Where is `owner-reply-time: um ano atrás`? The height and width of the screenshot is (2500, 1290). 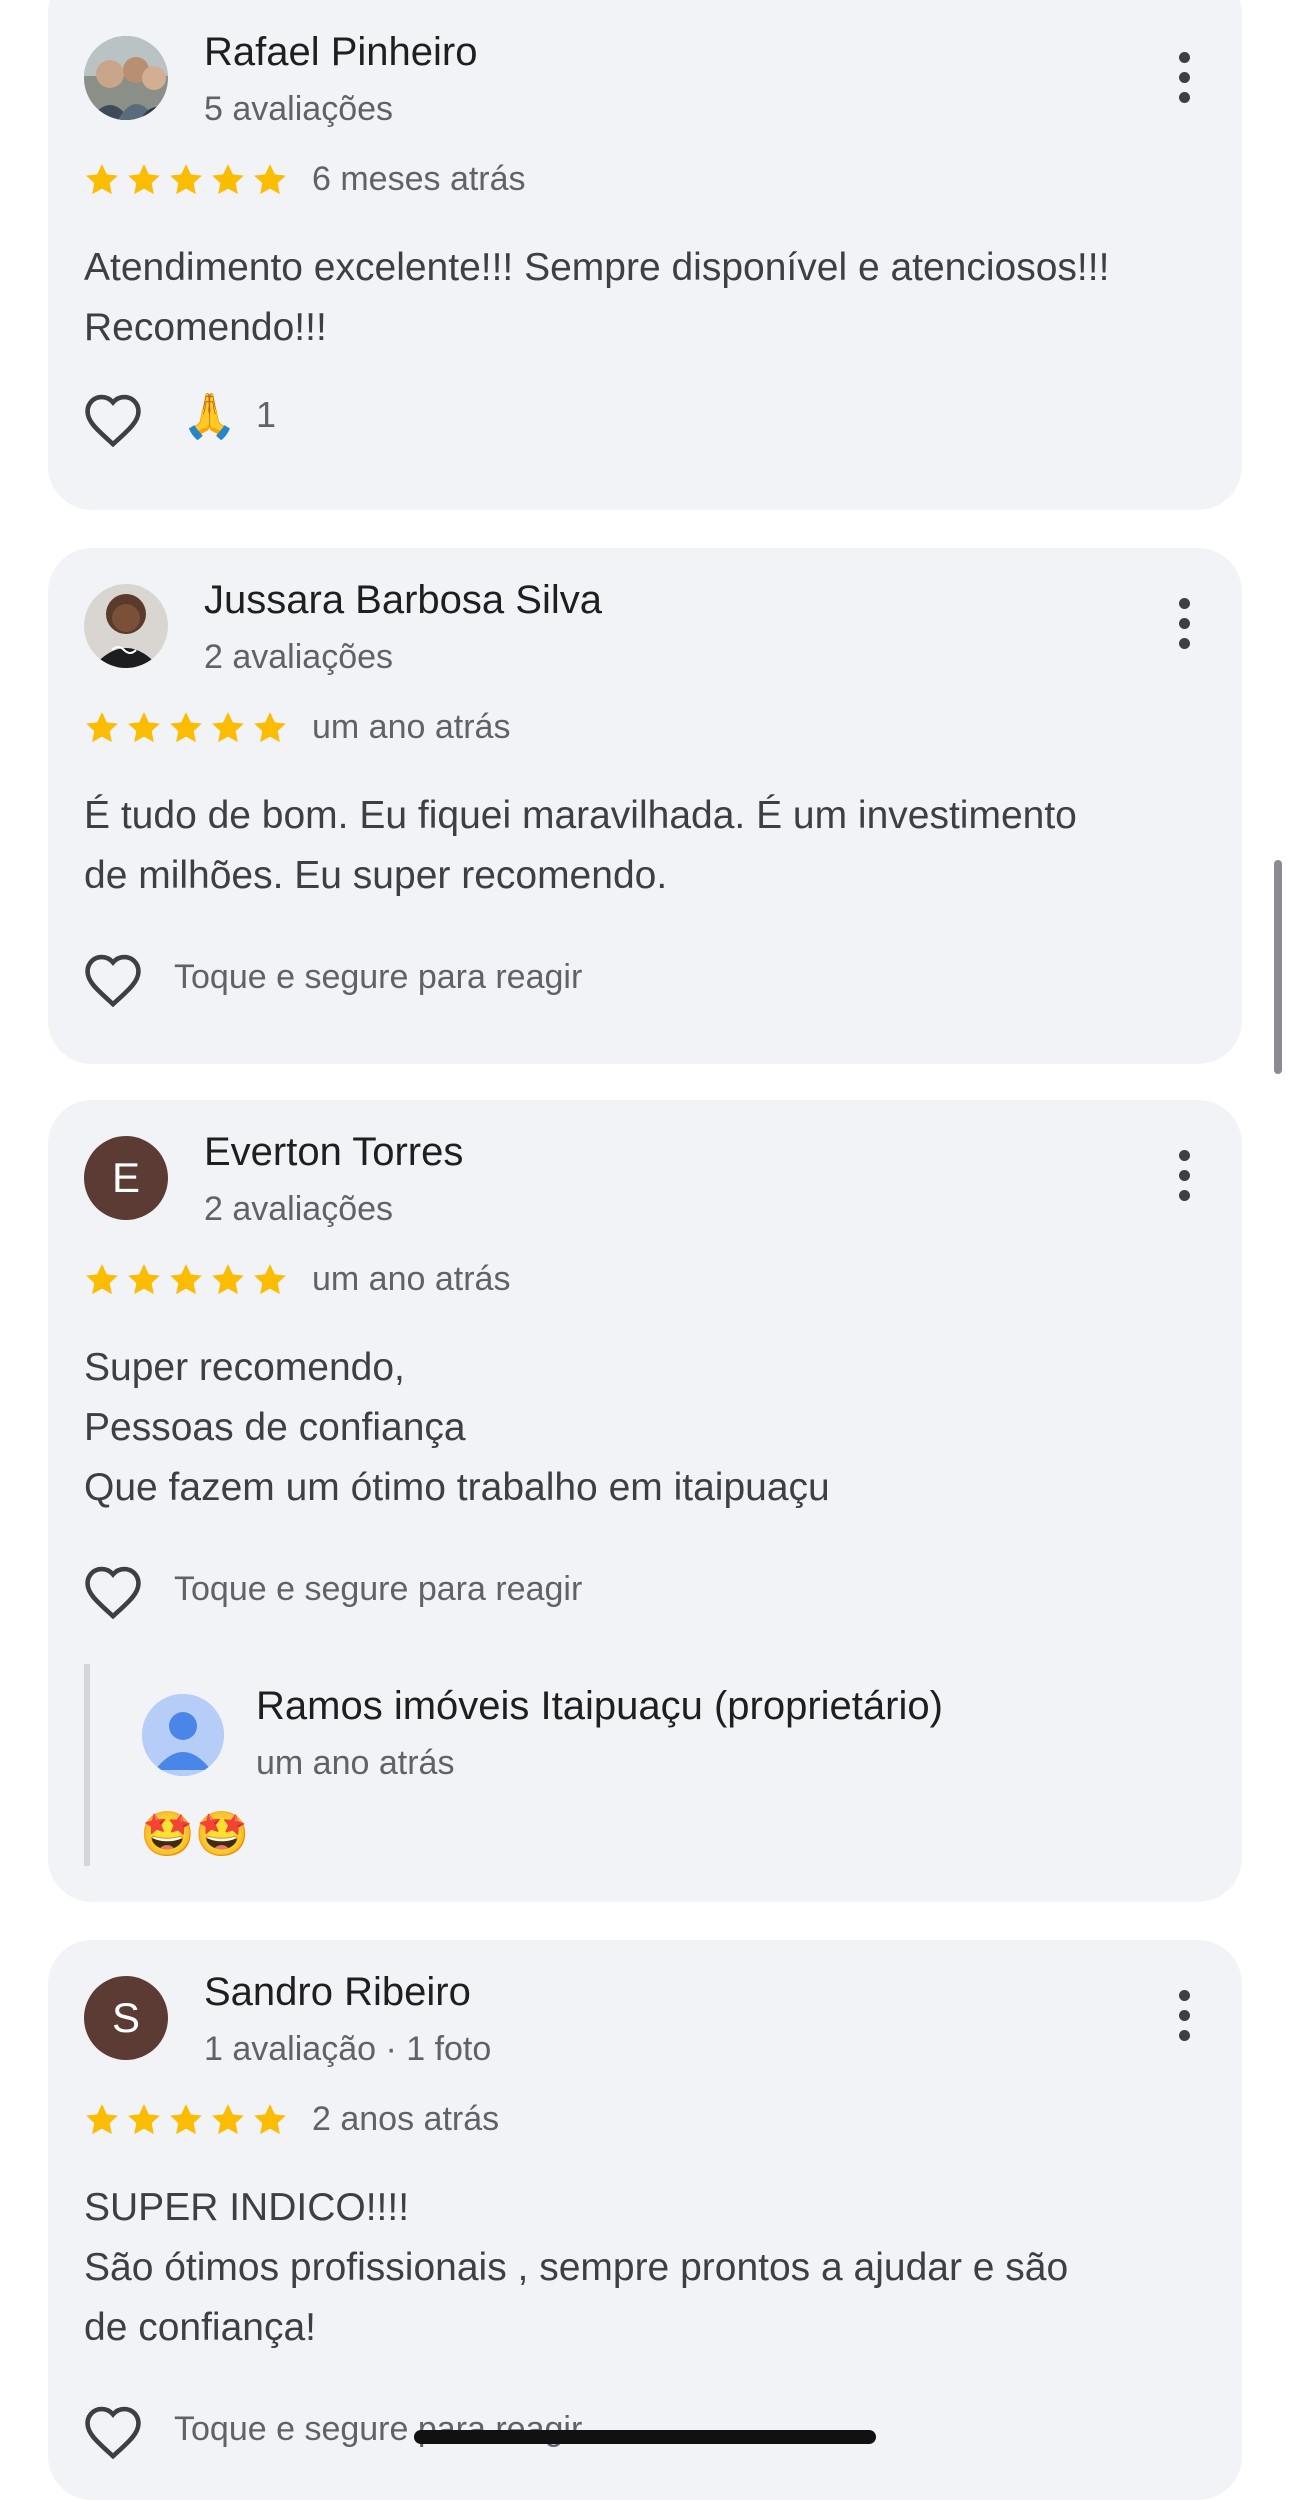
owner-reply-time: um ano atrás is located at coordinates (355, 1763).